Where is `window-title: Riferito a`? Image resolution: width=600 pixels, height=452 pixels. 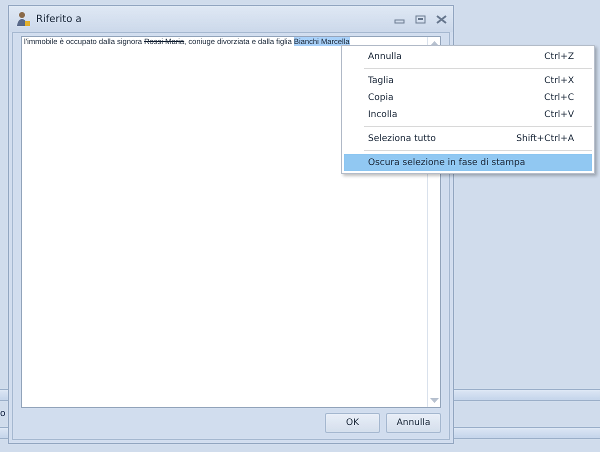
window-title: Riferito a is located at coordinates (59, 19).